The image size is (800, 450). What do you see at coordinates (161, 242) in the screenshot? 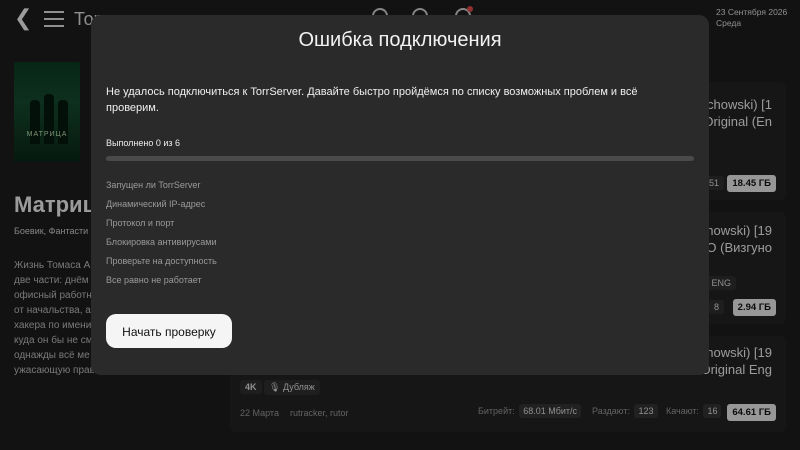
I see `checklist-step: Блокировка антивирусами` at bounding box center [161, 242].